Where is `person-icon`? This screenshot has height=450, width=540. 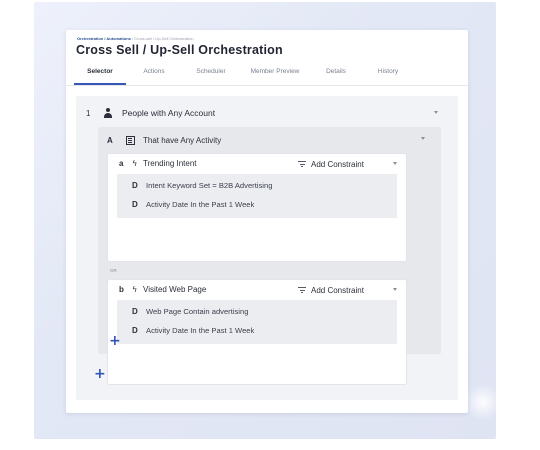 person-icon is located at coordinates (108, 113).